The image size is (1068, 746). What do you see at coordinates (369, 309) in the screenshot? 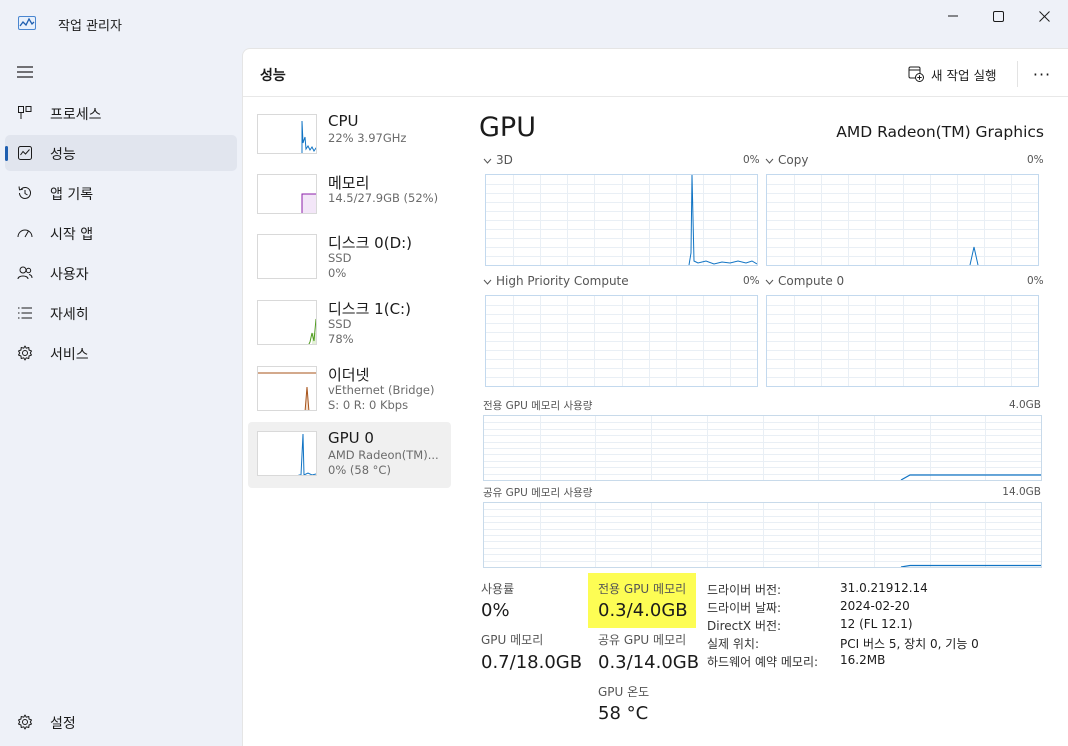
I see `device-name: 디스크 1(C:)` at bounding box center [369, 309].